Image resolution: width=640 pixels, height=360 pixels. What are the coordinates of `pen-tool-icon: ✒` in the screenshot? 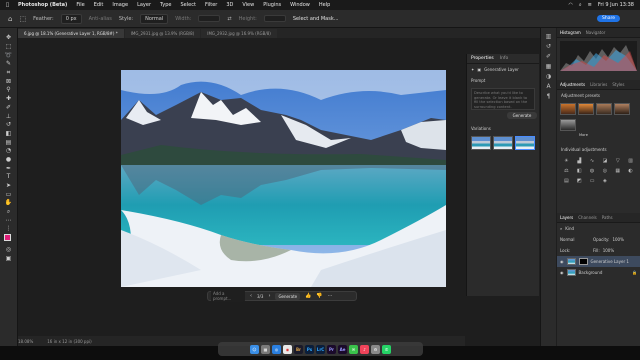 It's located at (9, 168).